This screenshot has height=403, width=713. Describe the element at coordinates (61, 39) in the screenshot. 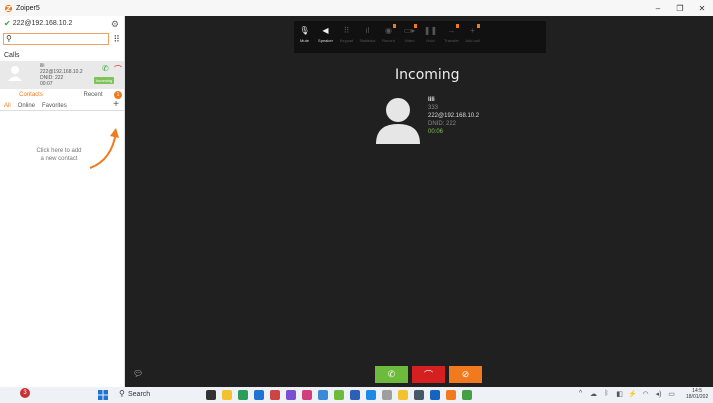

I see `search-input` at that location.